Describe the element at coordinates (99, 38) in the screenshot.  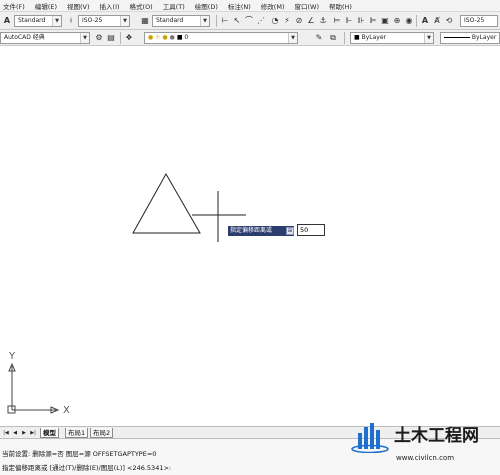
I see `workspace-settings-icon: ⚙` at that location.